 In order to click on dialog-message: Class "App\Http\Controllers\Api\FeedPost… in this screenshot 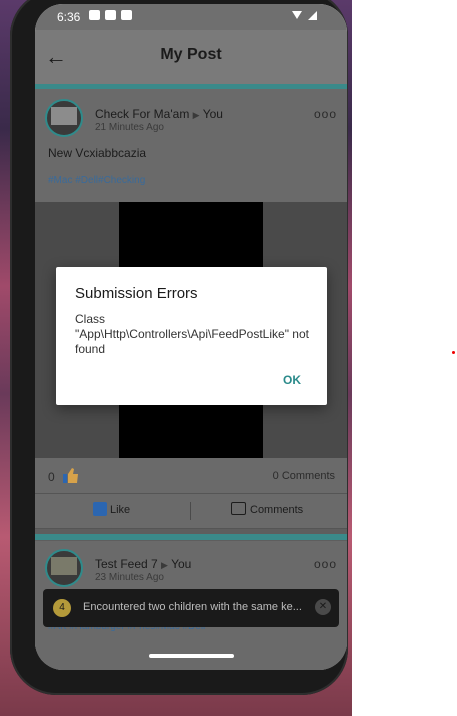, I will do `click(192, 334)`.